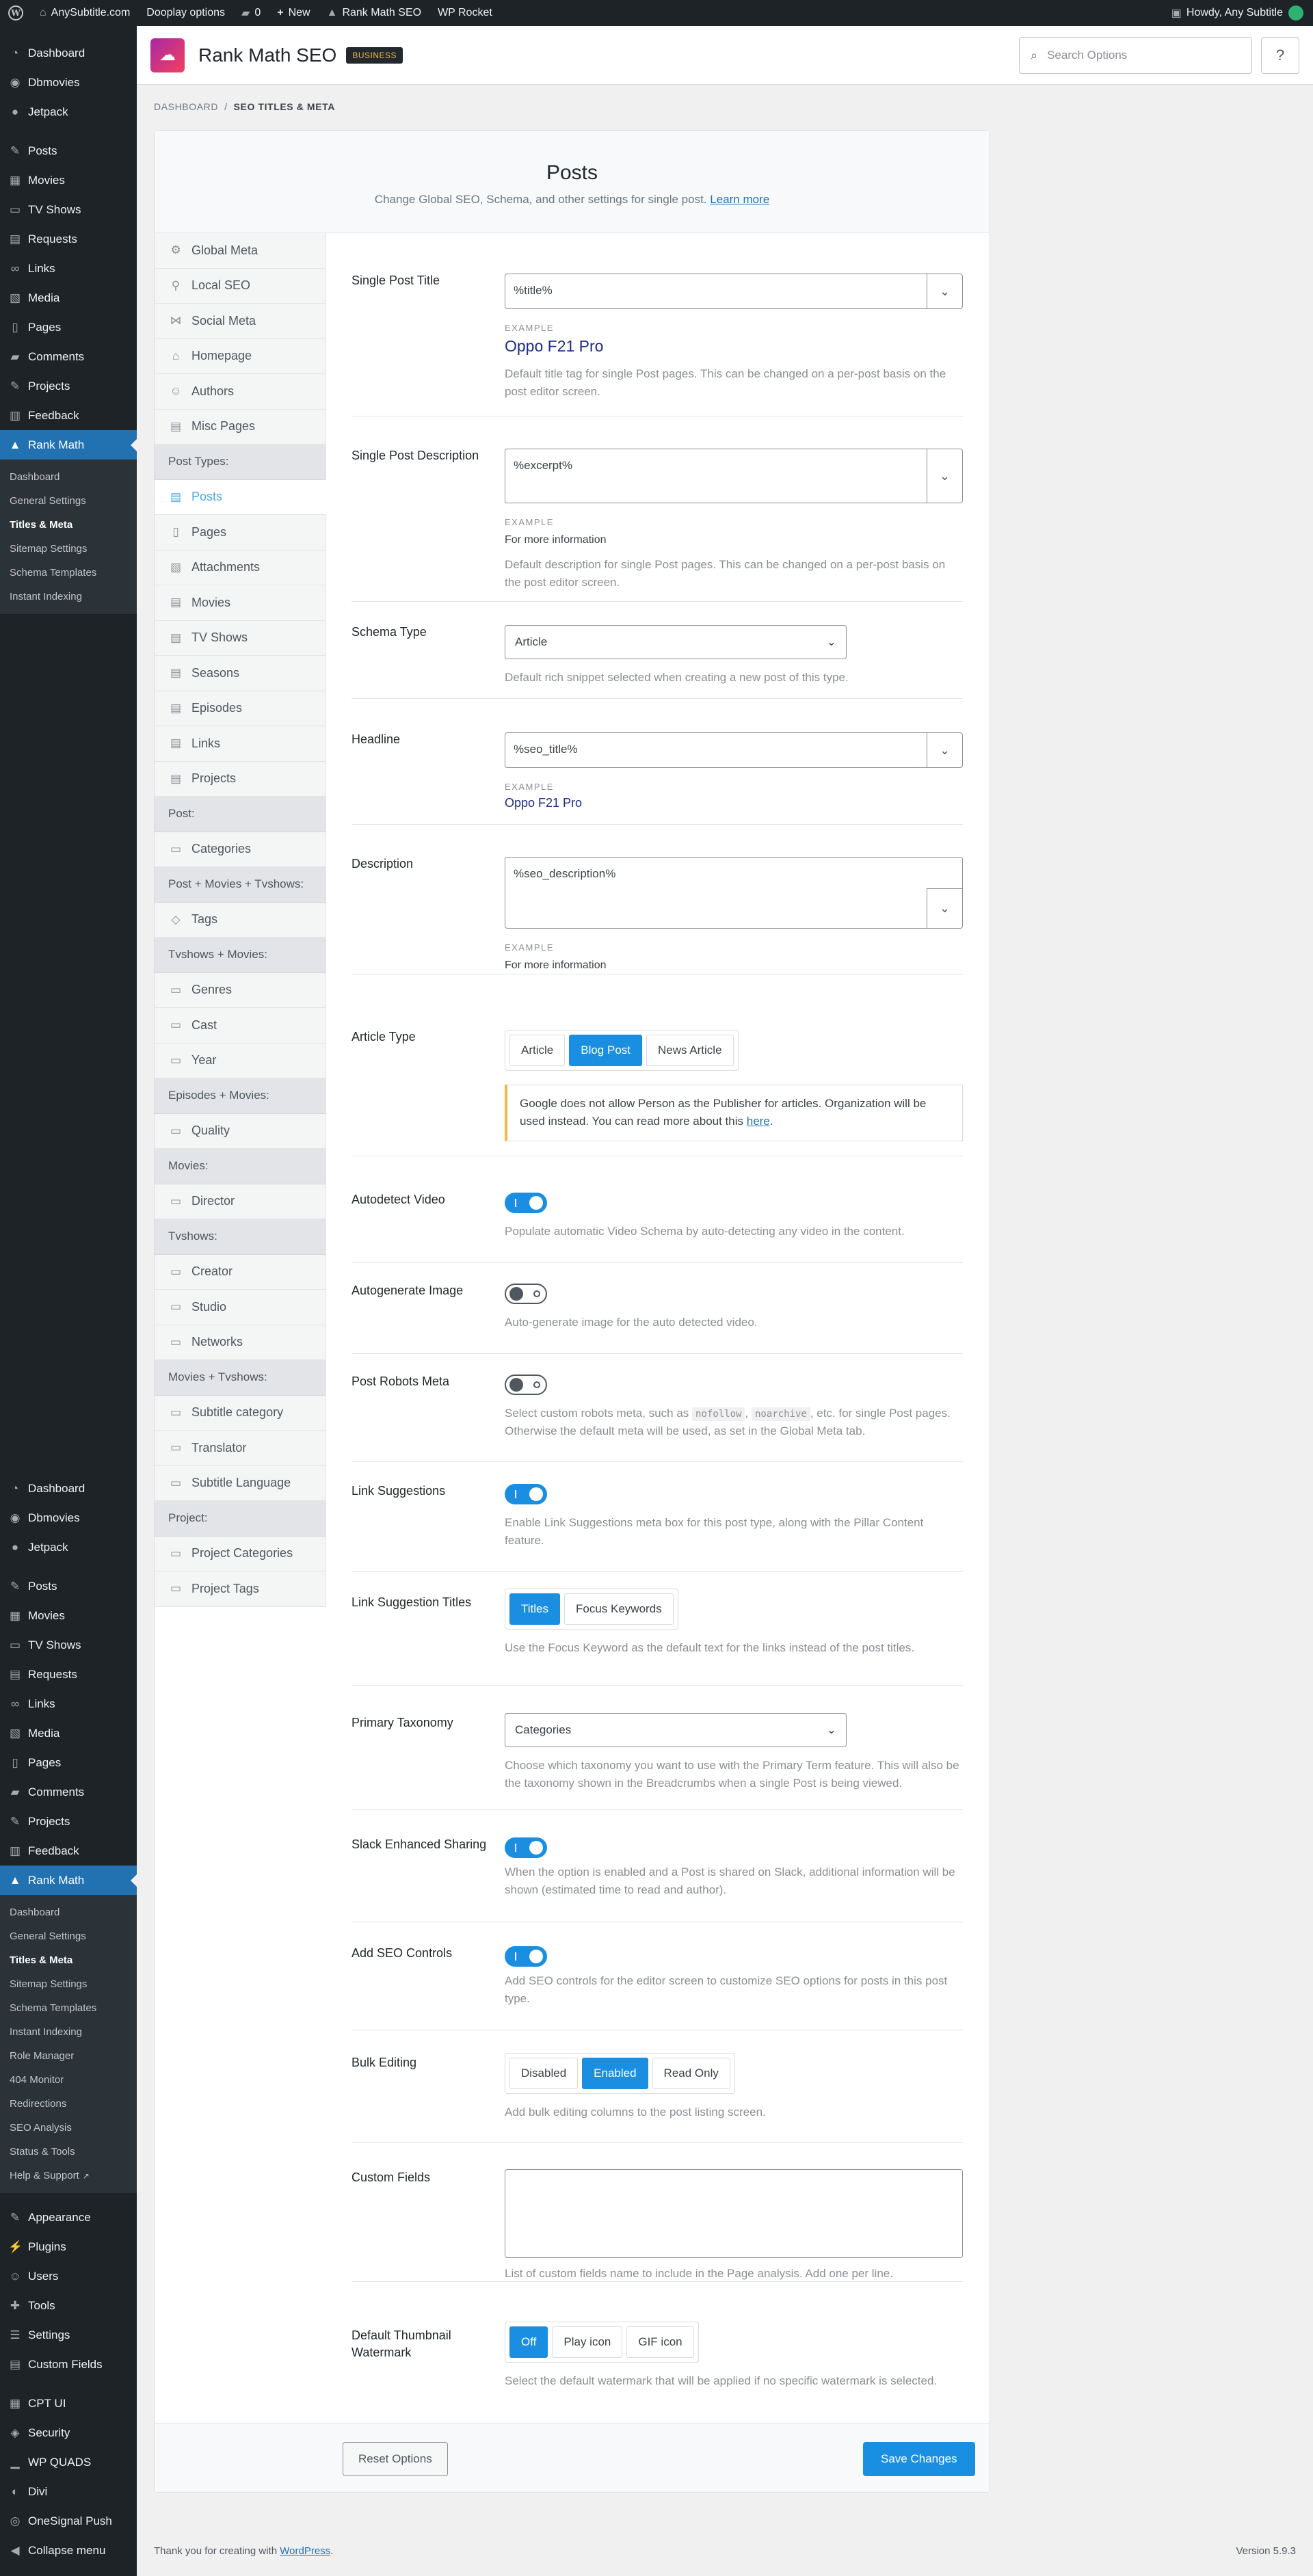 The height and width of the screenshot is (2576, 1313). Describe the element at coordinates (305, 2551) in the screenshot. I see `wordpress-link: WordPress` at that location.